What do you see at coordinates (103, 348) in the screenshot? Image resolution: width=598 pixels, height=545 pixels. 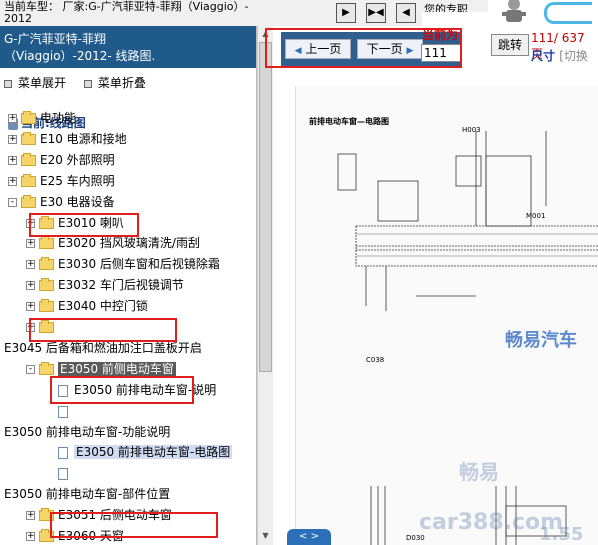 I see `tree-item-label: E3045 后备箱和燃油加注口盖板开启` at bounding box center [103, 348].